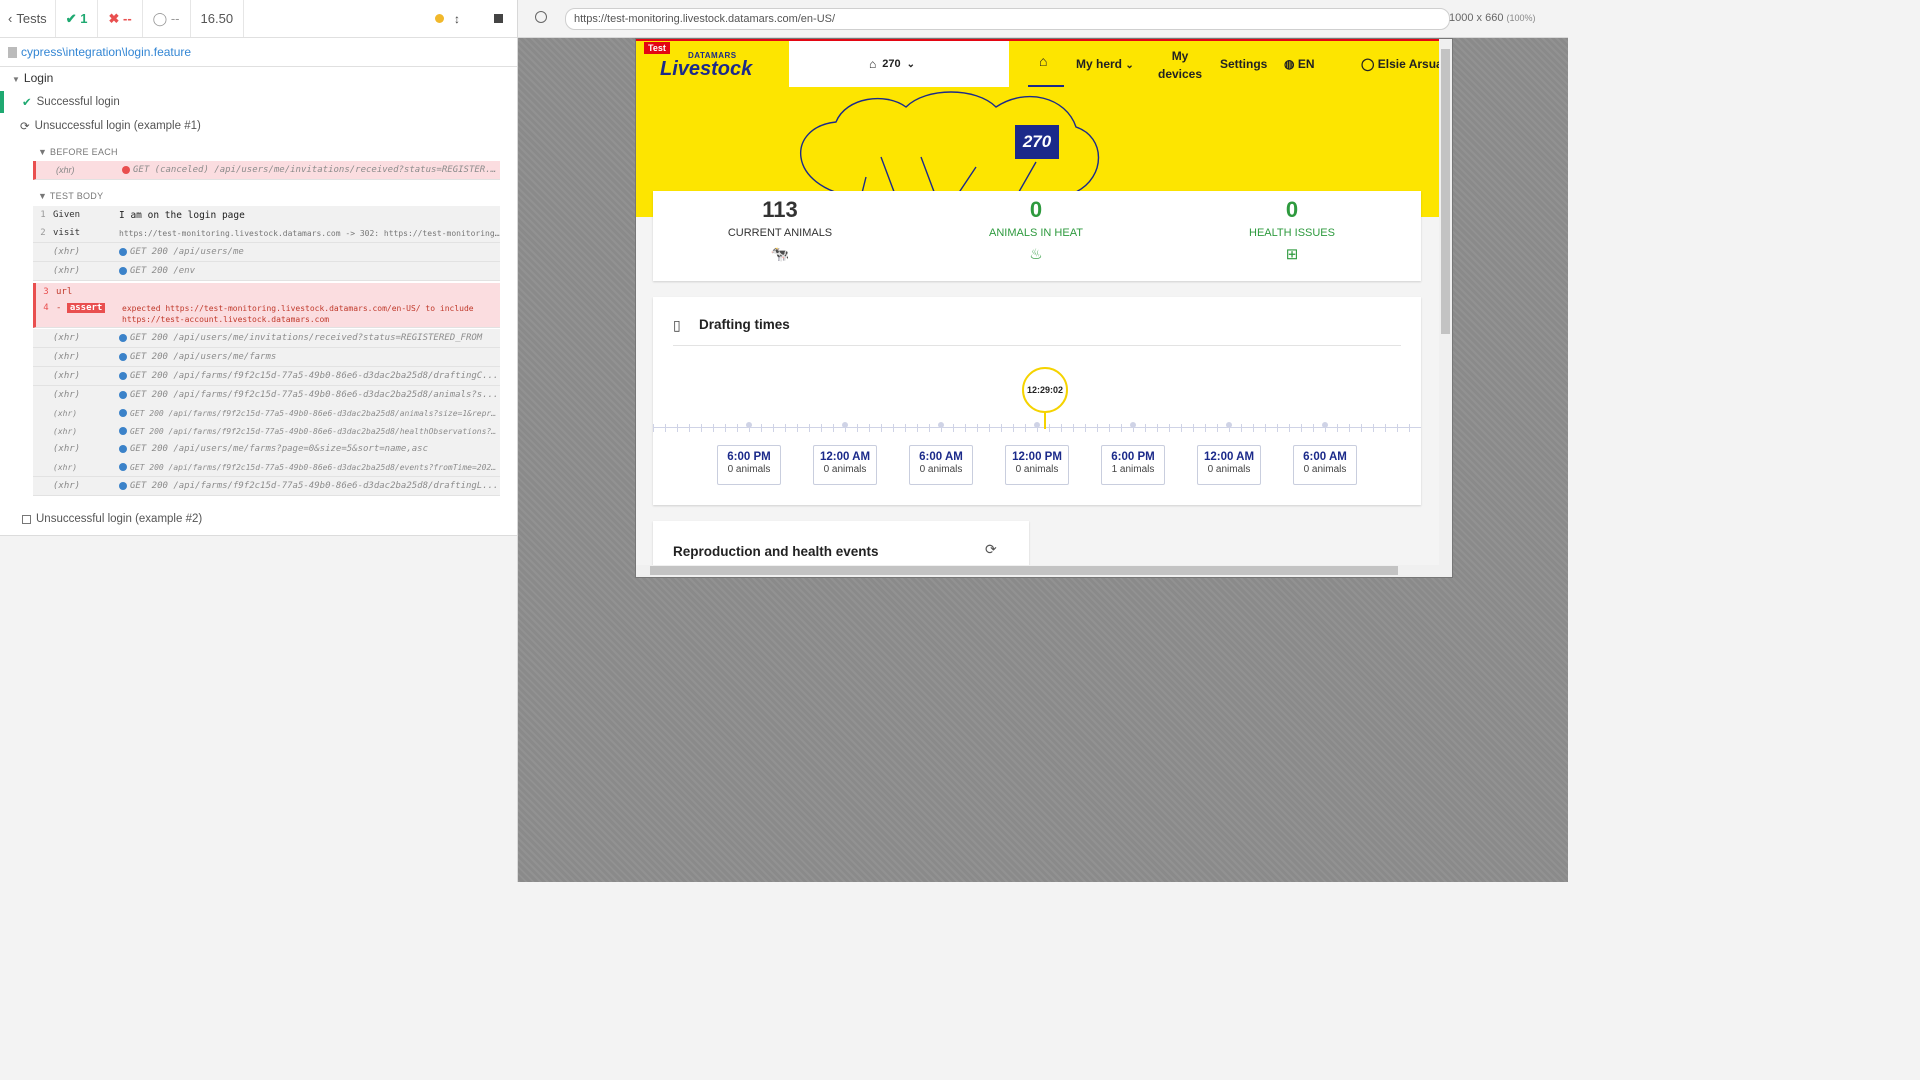 This screenshot has height=1080, width=1920. I want to click on stat-health-issues: 0 HEALTH ISSUES ⊞, so click(1292, 230).